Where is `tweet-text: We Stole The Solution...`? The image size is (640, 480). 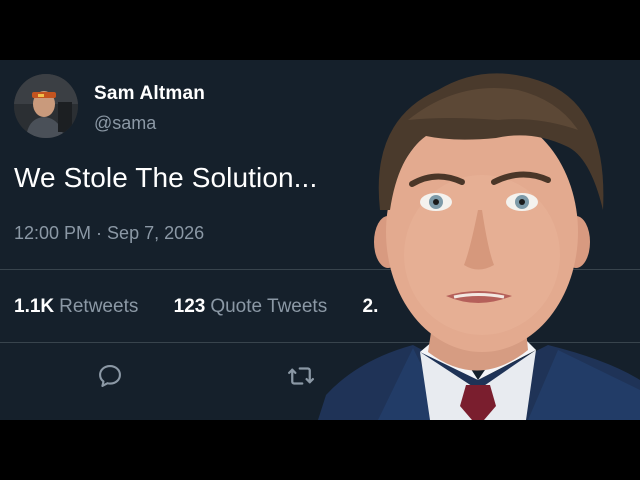
tweet-text: We Stole The Solution... is located at coordinates (166, 177).